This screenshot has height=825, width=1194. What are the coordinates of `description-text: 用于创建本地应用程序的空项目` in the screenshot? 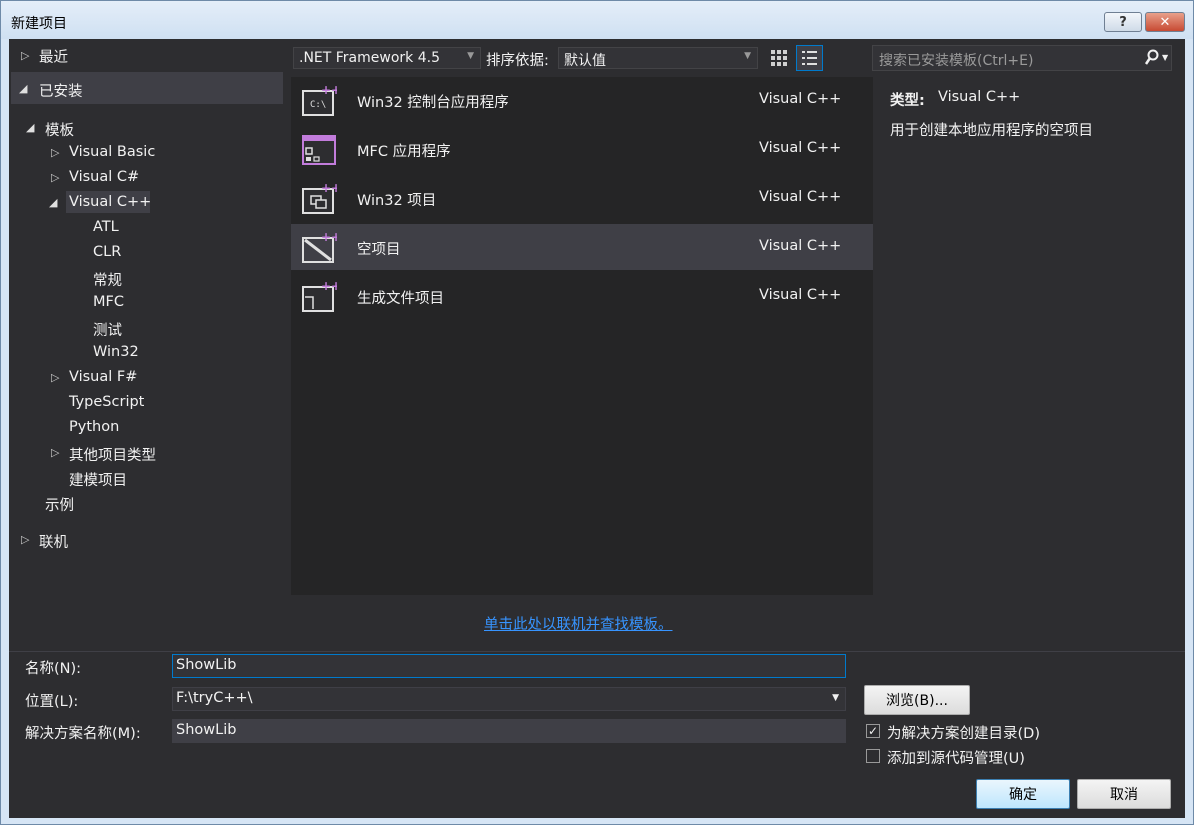 It's located at (991, 131).